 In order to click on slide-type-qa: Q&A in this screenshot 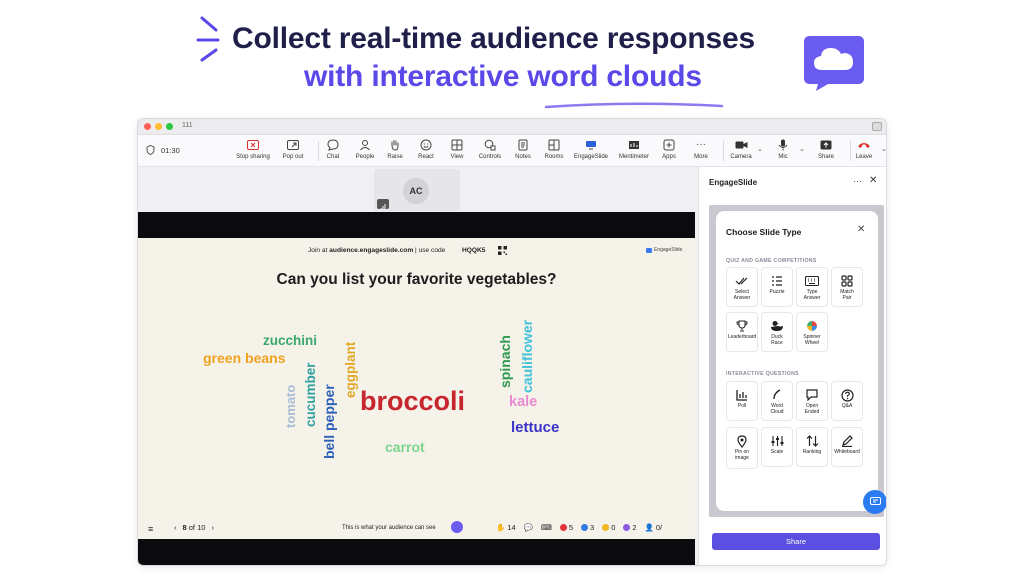, I will do `click(847, 401)`.